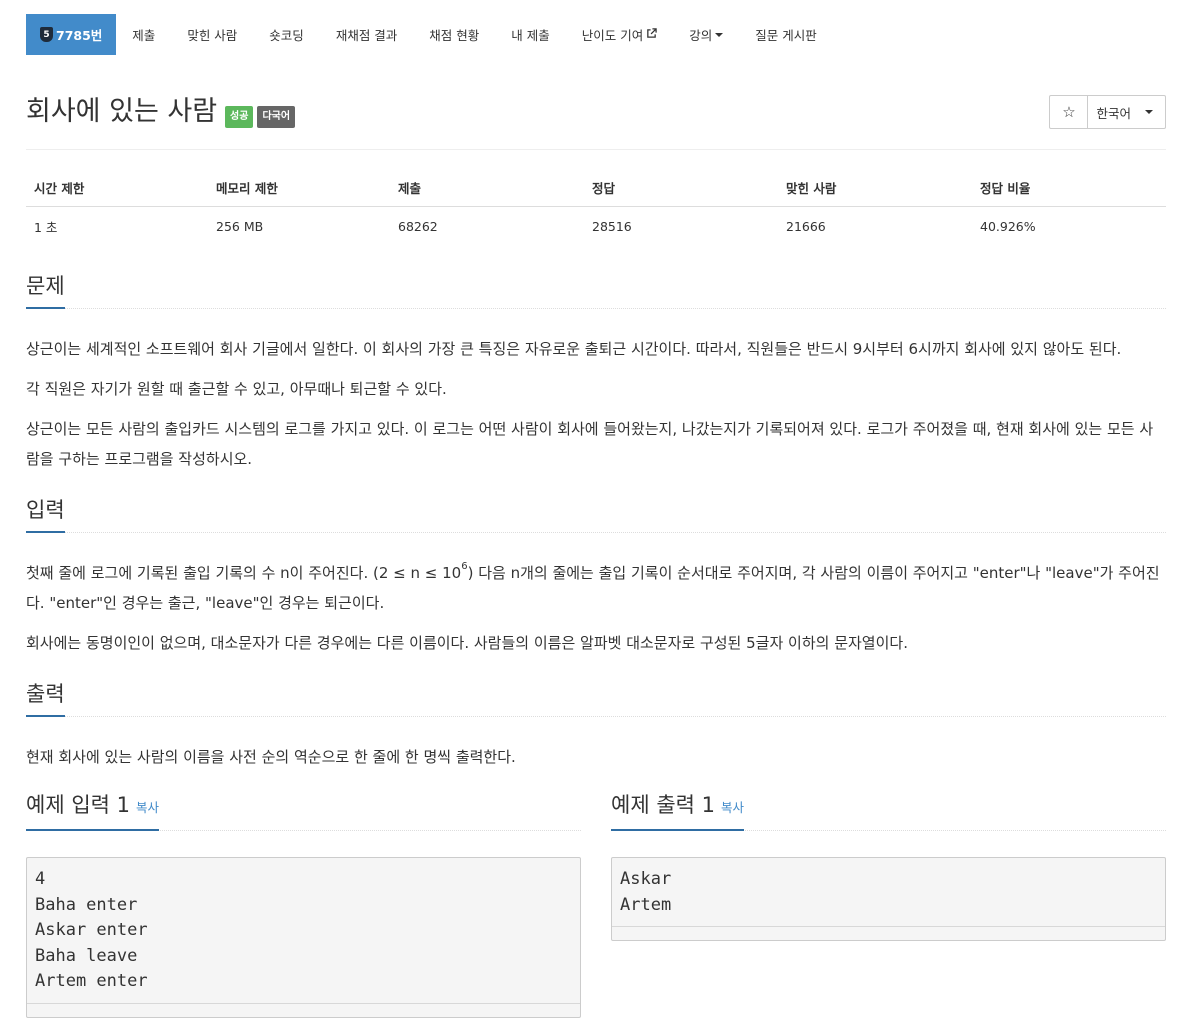 Image resolution: width=1187 pixels, height=1036 pixels. What do you see at coordinates (147, 807) in the screenshot?
I see `copy-sample-input-button: 복사` at bounding box center [147, 807].